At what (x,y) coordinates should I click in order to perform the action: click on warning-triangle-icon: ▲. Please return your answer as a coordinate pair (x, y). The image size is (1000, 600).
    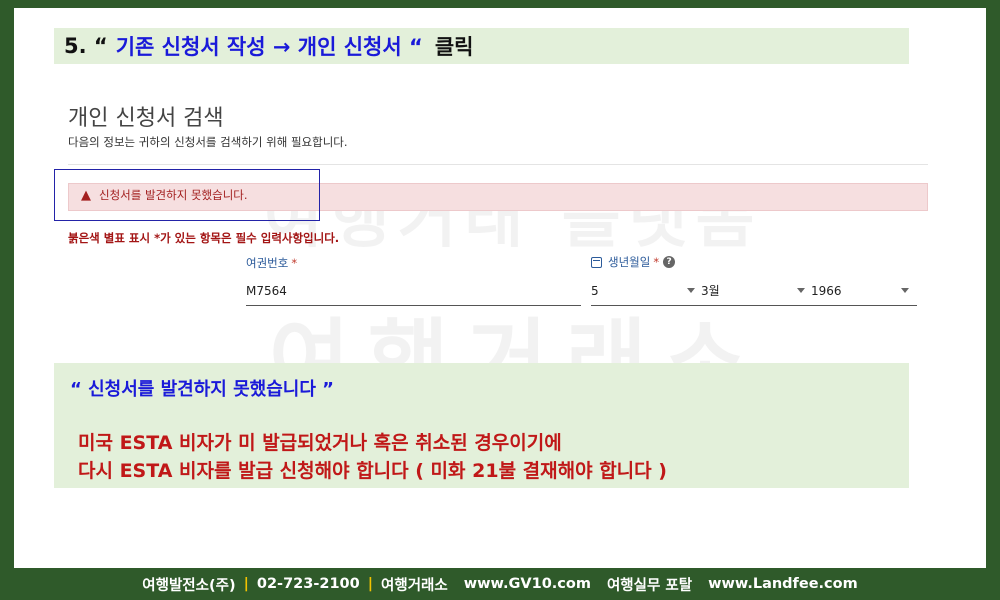
    Looking at the image, I should click on (86, 195).